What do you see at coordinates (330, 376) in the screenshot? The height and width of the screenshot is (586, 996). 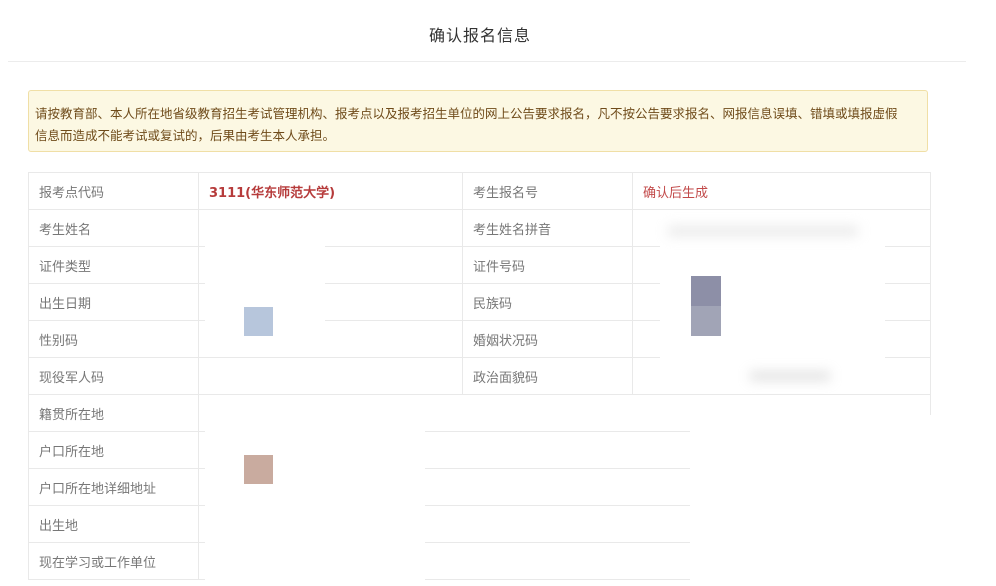 I see `military-code-value` at bounding box center [330, 376].